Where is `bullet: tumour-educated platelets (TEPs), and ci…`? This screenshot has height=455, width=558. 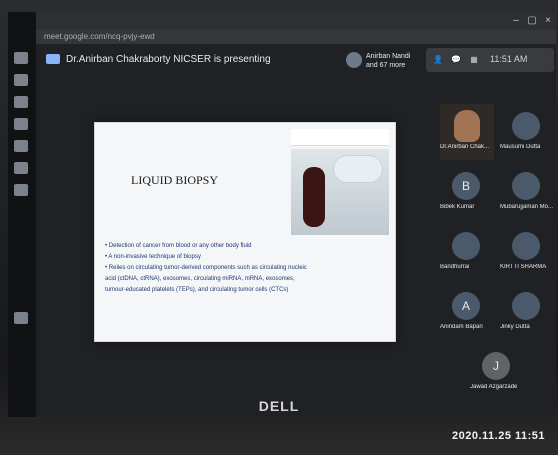
bullet: tumour-educated platelets (TEPs), and ci… is located at coordinates (197, 290).